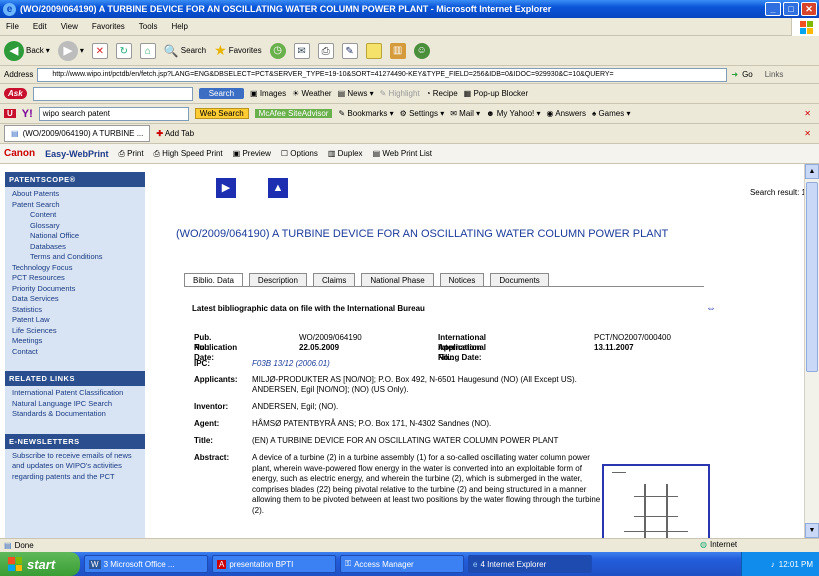  I want to click on tab-close-icon: ✕, so click(807, 133).